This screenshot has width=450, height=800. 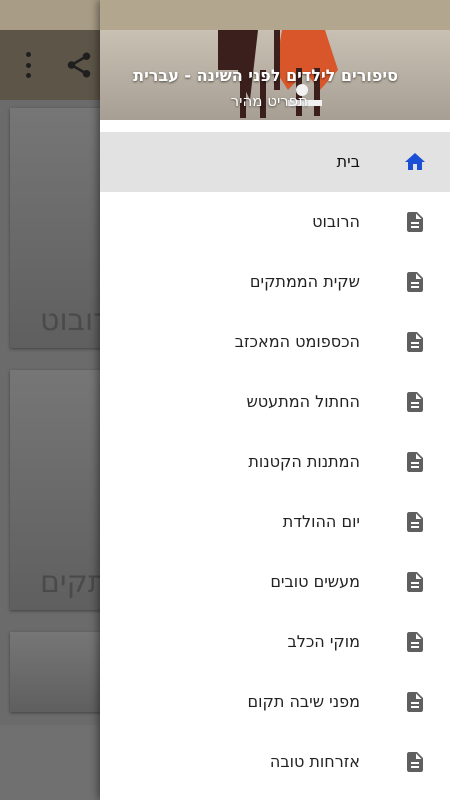 I want to click on menu-item-story: מעשים טובים, so click(x=275, y=582).